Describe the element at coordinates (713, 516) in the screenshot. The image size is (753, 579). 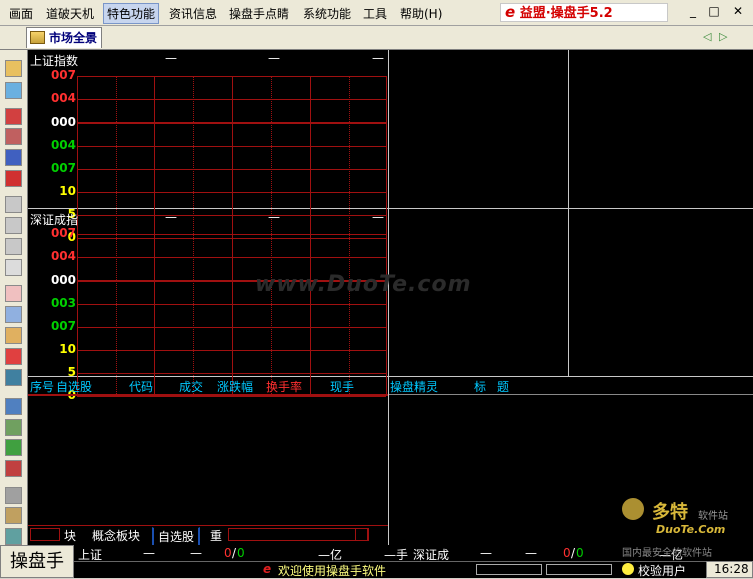
I see `site-suffix: 软件站` at that location.